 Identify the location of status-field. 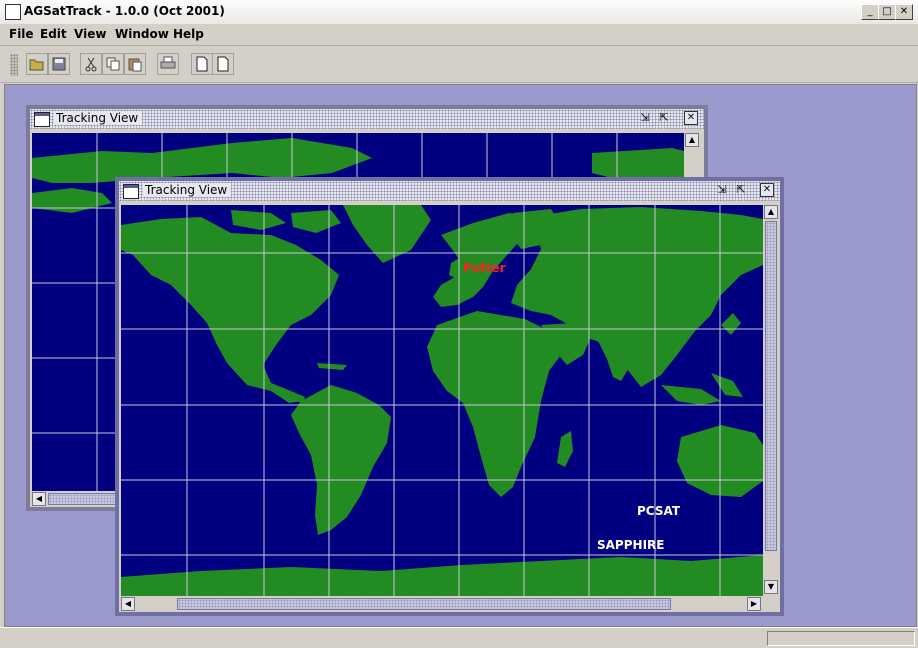
(841, 638).